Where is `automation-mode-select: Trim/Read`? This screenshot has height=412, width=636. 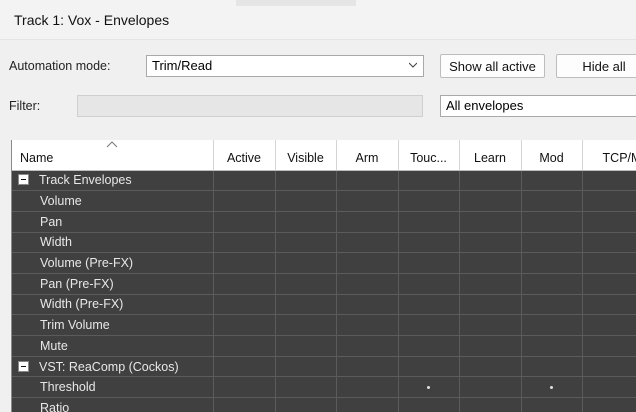 automation-mode-select: Trim/Read is located at coordinates (285, 66).